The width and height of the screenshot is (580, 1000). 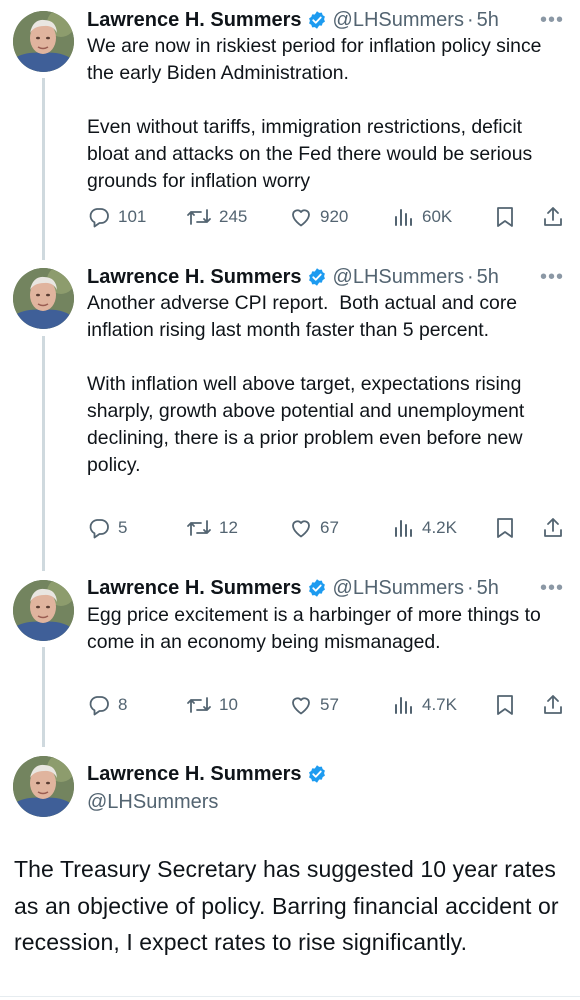 I want to click on main-tweet-header: Lawrence H. Summers @LHSummers, so click(x=210, y=788).